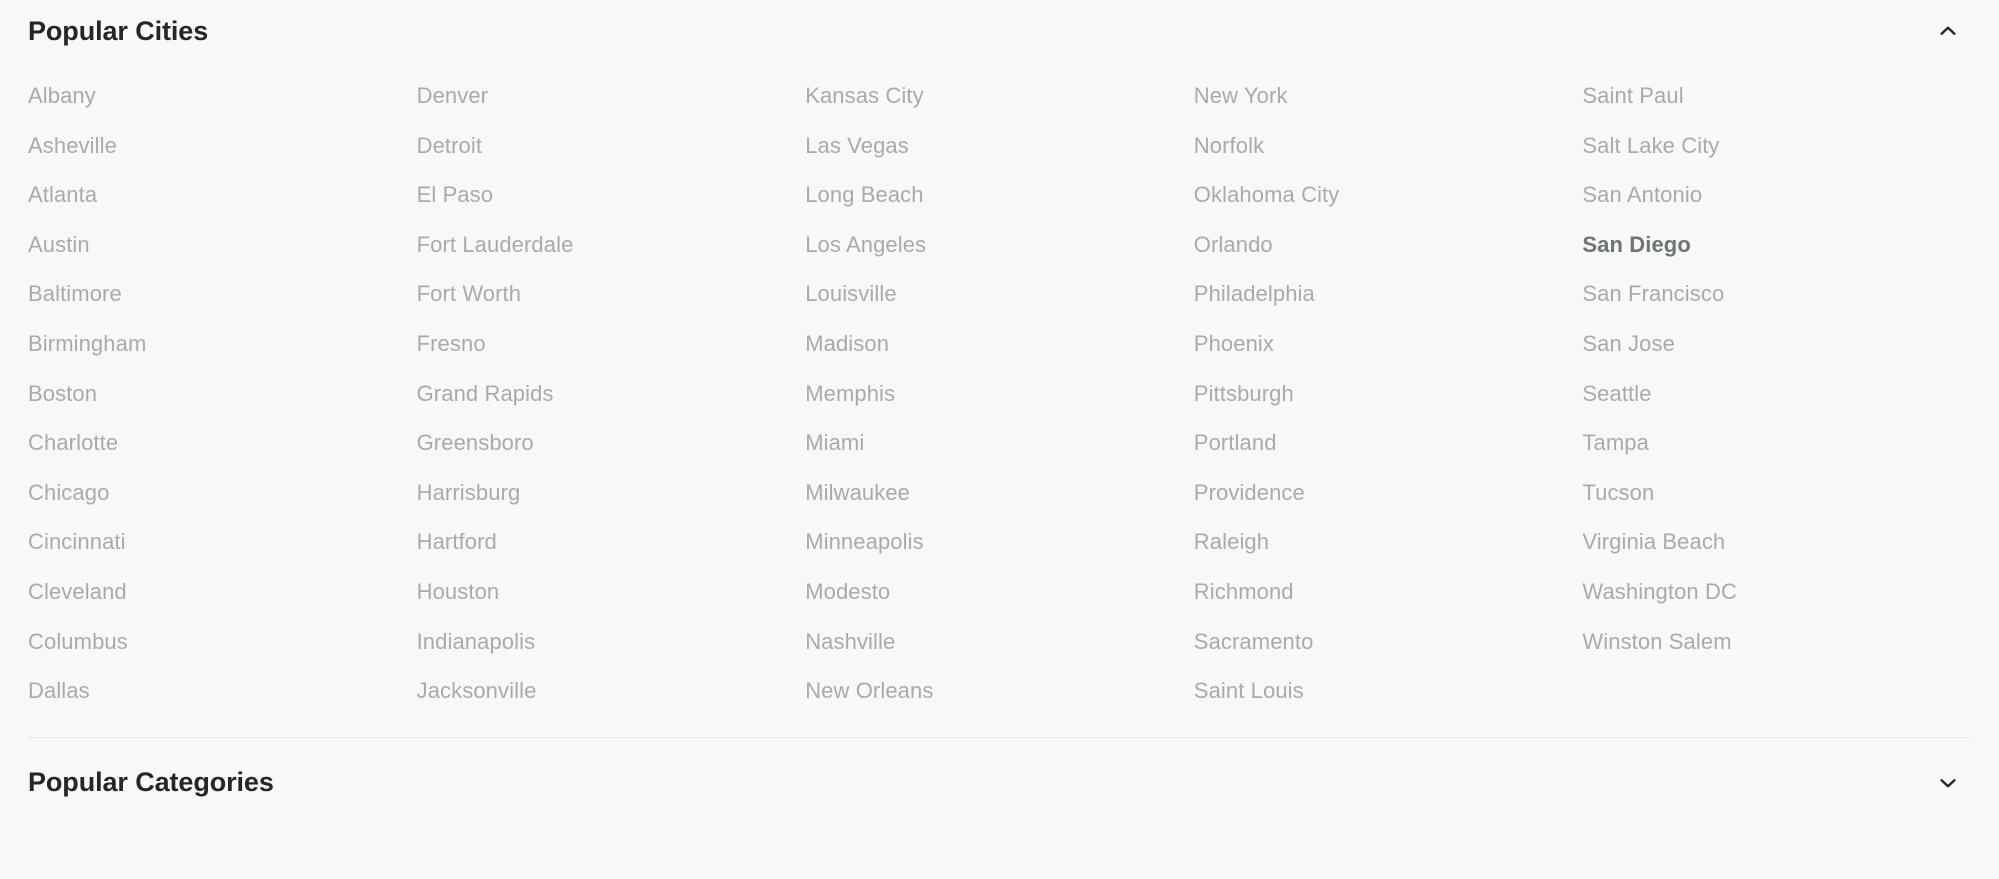  What do you see at coordinates (999, 642) in the screenshot?
I see `city-link: Nashville` at bounding box center [999, 642].